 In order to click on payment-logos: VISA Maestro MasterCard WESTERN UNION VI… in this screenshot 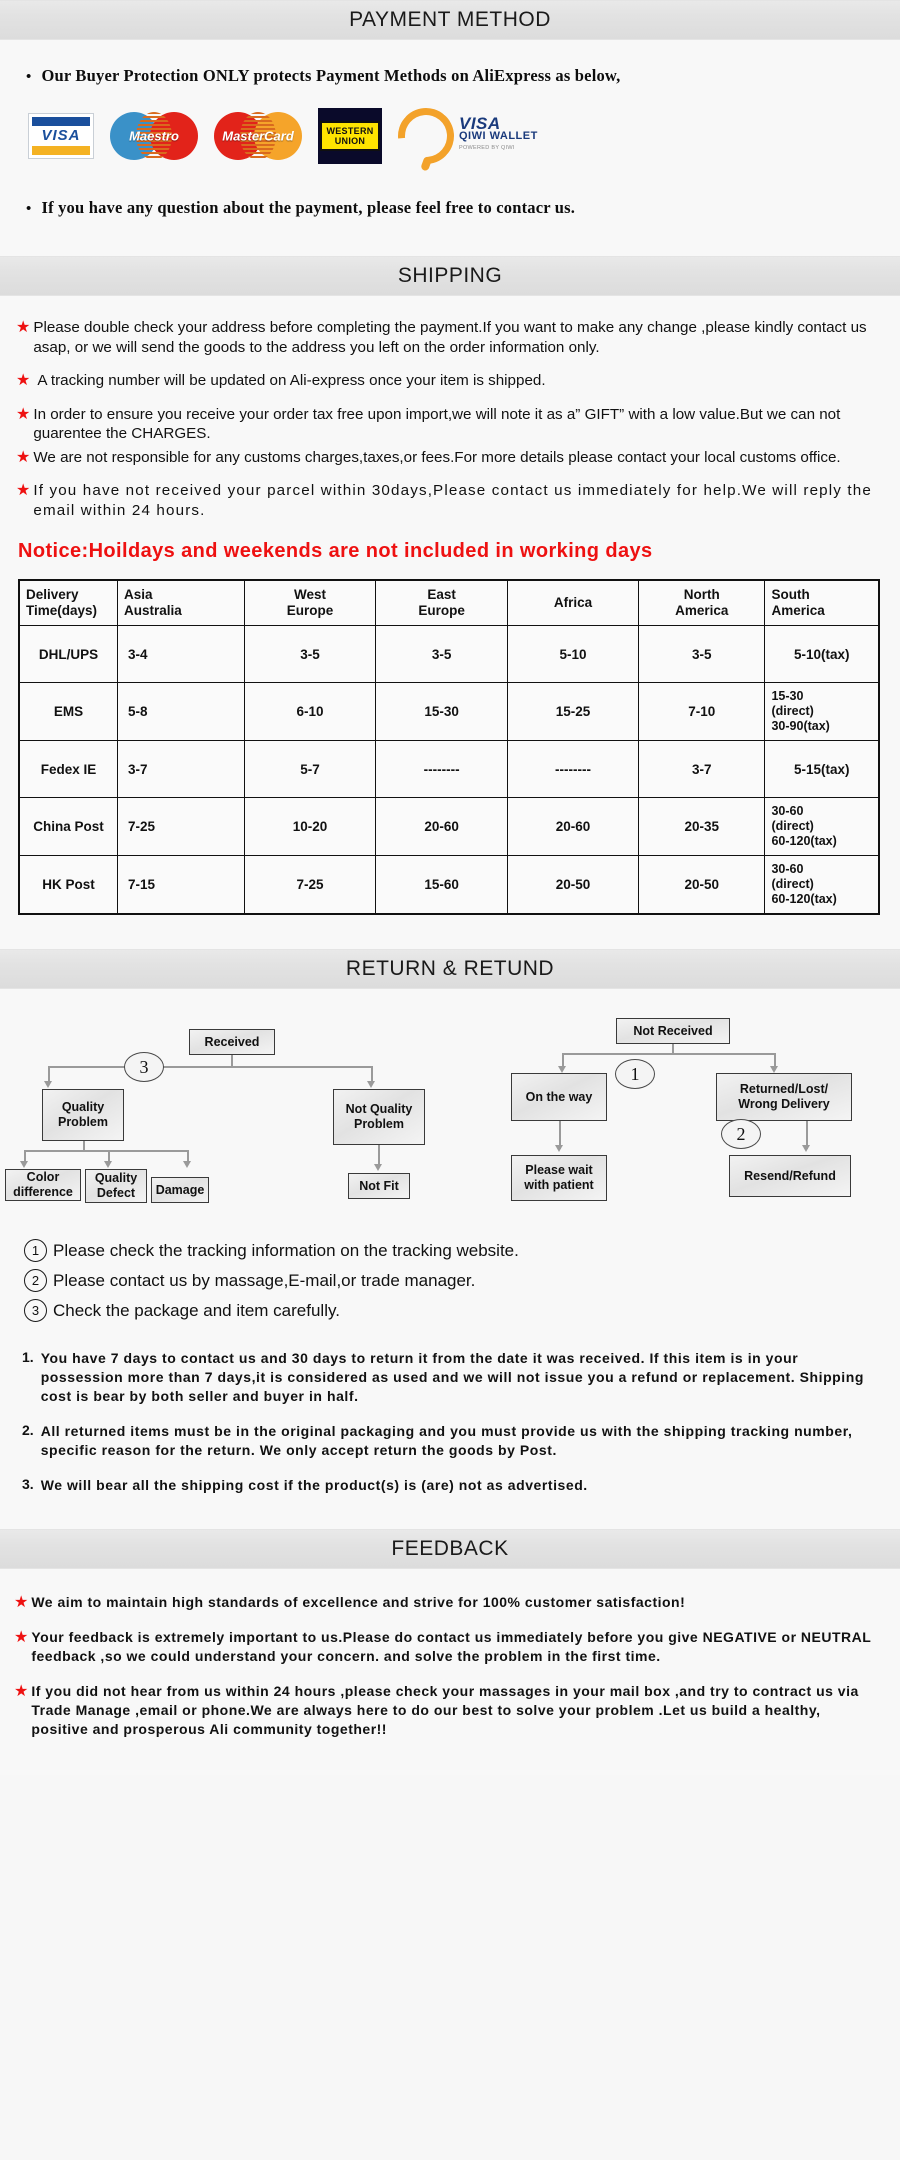, I will do `click(450, 131)`.